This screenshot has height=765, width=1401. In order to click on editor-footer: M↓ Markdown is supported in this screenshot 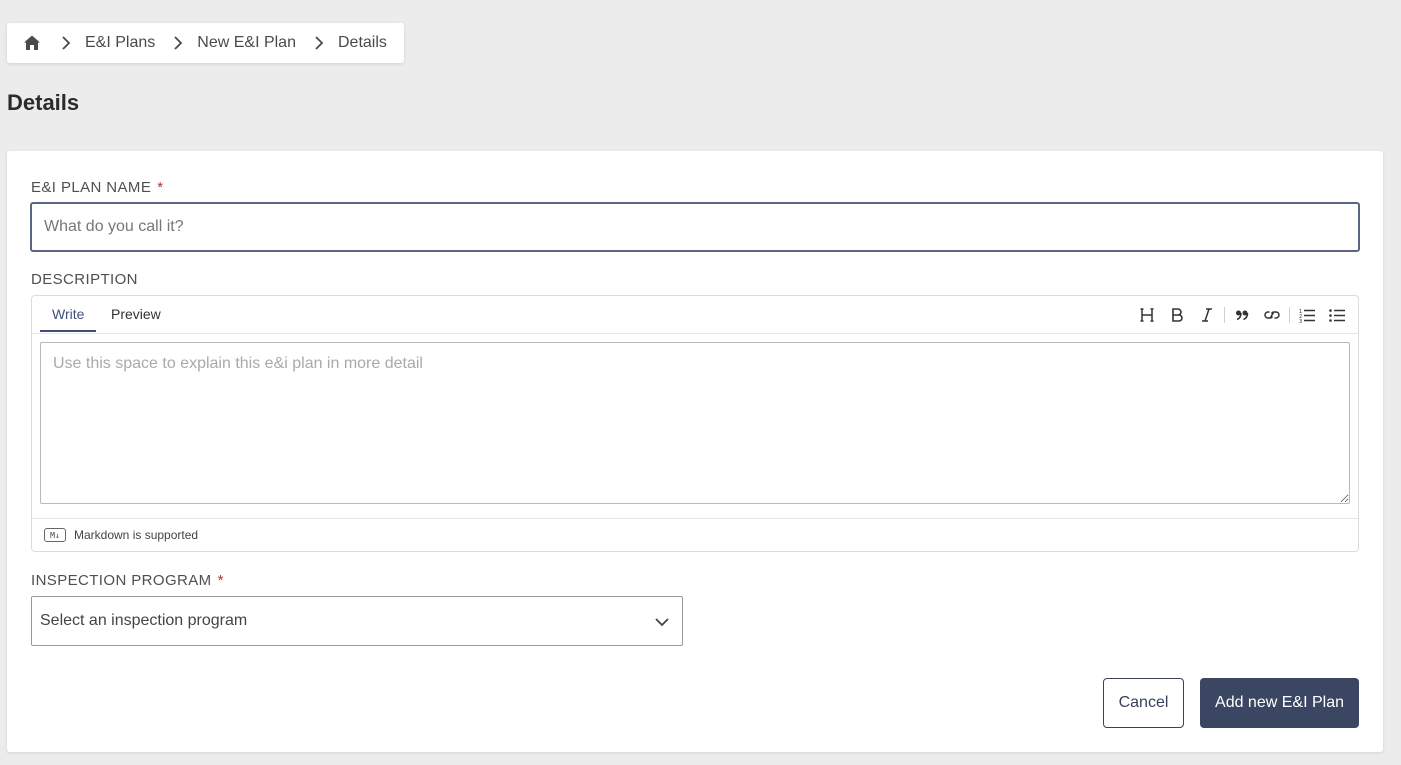, I will do `click(695, 534)`.